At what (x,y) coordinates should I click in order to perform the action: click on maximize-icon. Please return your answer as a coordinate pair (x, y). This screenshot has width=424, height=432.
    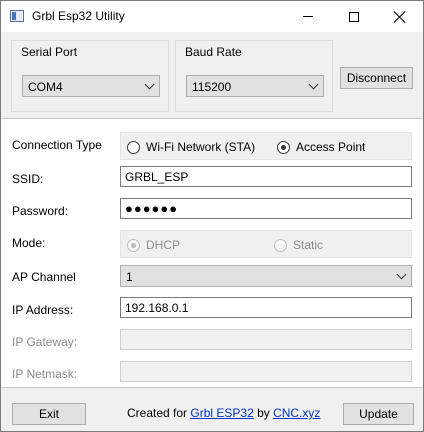
    Looking at the image, I should click on (354, 16).